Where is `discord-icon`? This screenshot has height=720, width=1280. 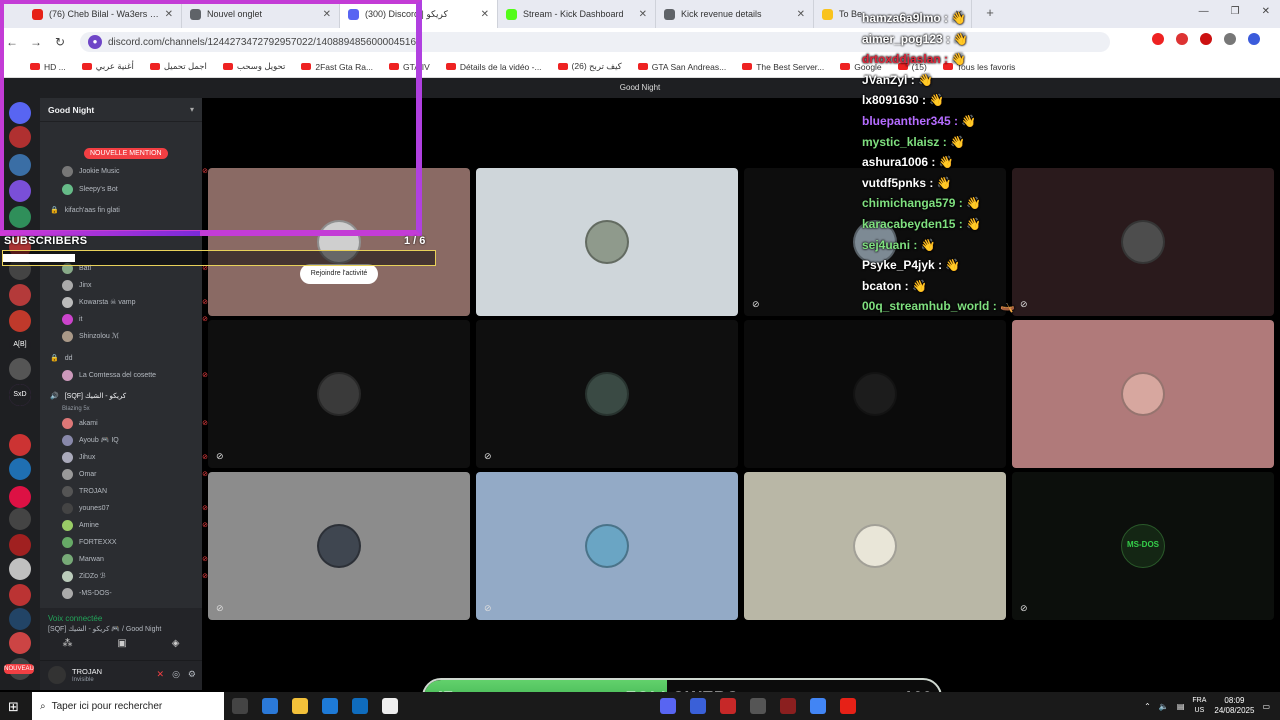 discord-icon is located at coordinates (668, 706).